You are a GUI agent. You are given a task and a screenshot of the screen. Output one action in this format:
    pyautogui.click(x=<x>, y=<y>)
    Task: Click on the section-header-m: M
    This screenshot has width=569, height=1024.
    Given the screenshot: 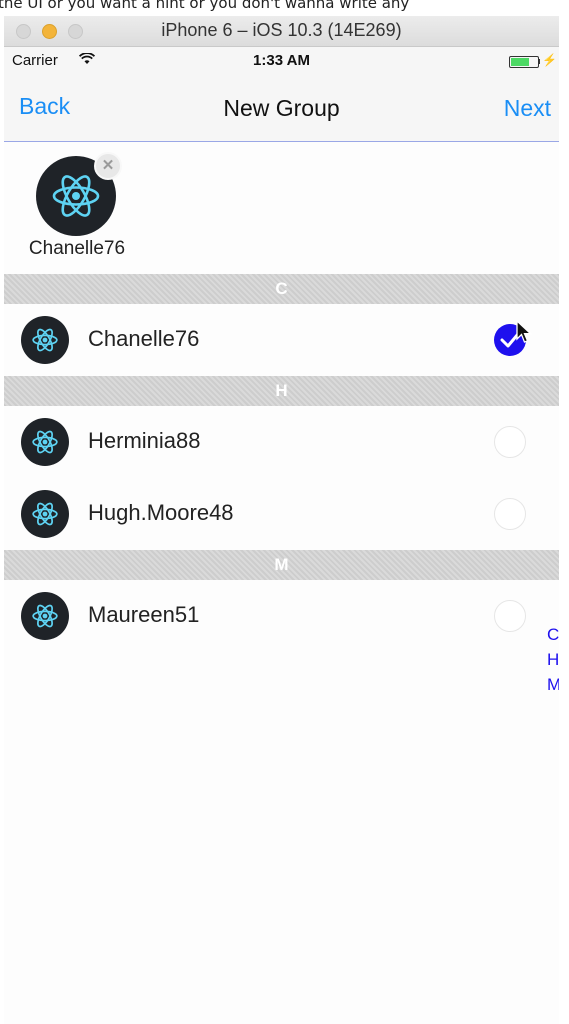 What is the action you would take?
    pyautogui.click(x=281, y=565)
    